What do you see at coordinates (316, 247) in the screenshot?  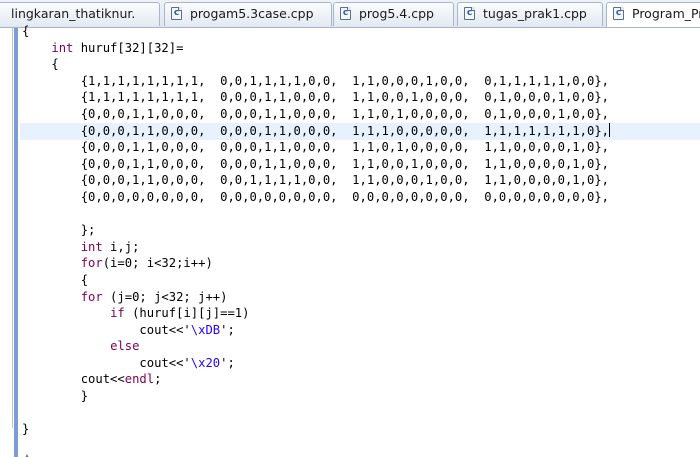 I see `code-line: int i,j;` at bounding box center [316, 247].